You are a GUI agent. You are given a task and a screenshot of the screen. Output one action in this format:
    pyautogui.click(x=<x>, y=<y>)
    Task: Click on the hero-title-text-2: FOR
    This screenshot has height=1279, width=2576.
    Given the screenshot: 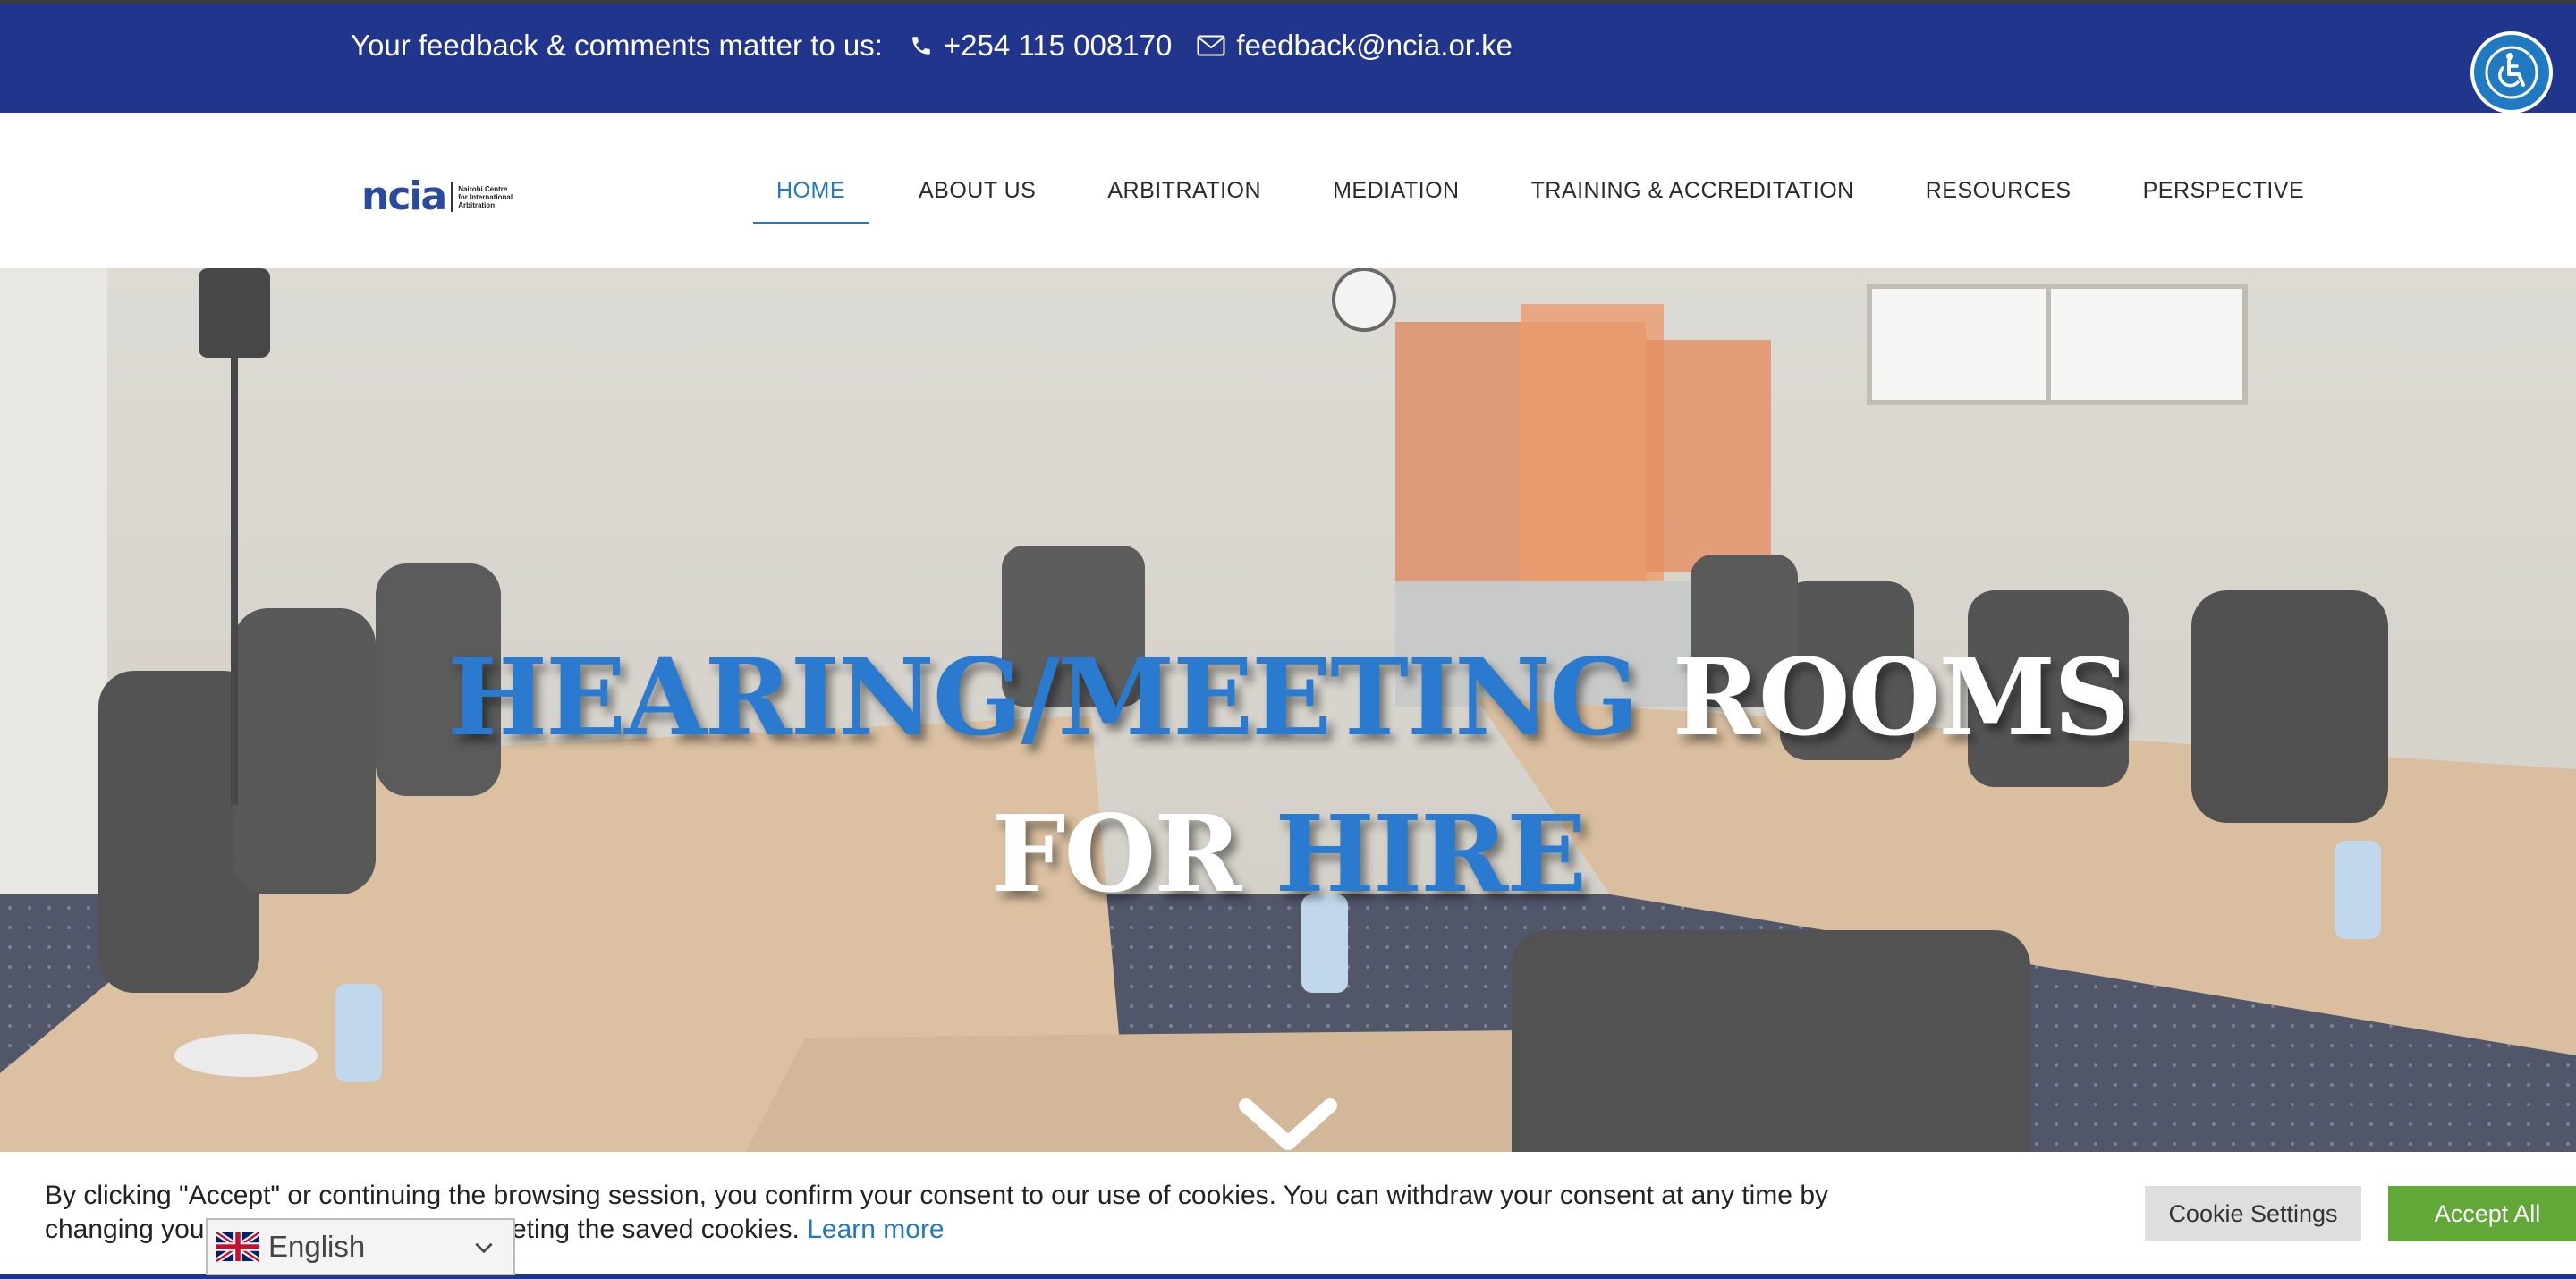 What is the action you would take?
    pyautogui.click(x=1132, y=854)
    